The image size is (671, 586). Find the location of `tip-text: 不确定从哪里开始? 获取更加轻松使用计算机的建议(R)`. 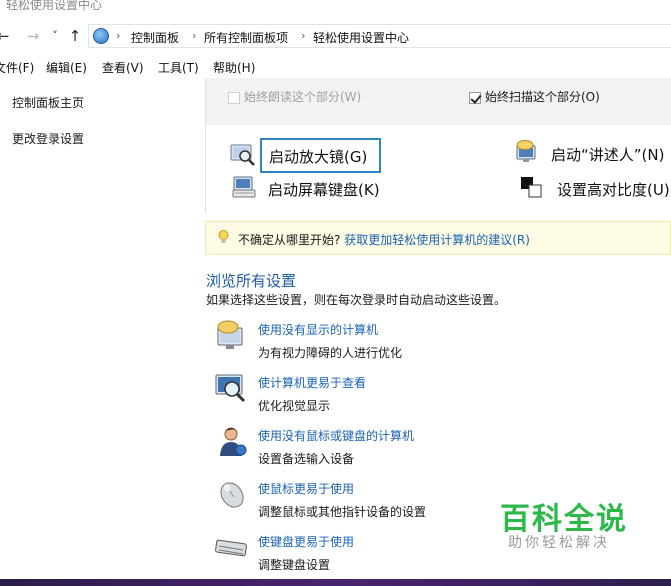

tip-text: 不确定从哪里开始? 获取更加轻松使用计算机的建议(R) is located at coordinates (384, 239).